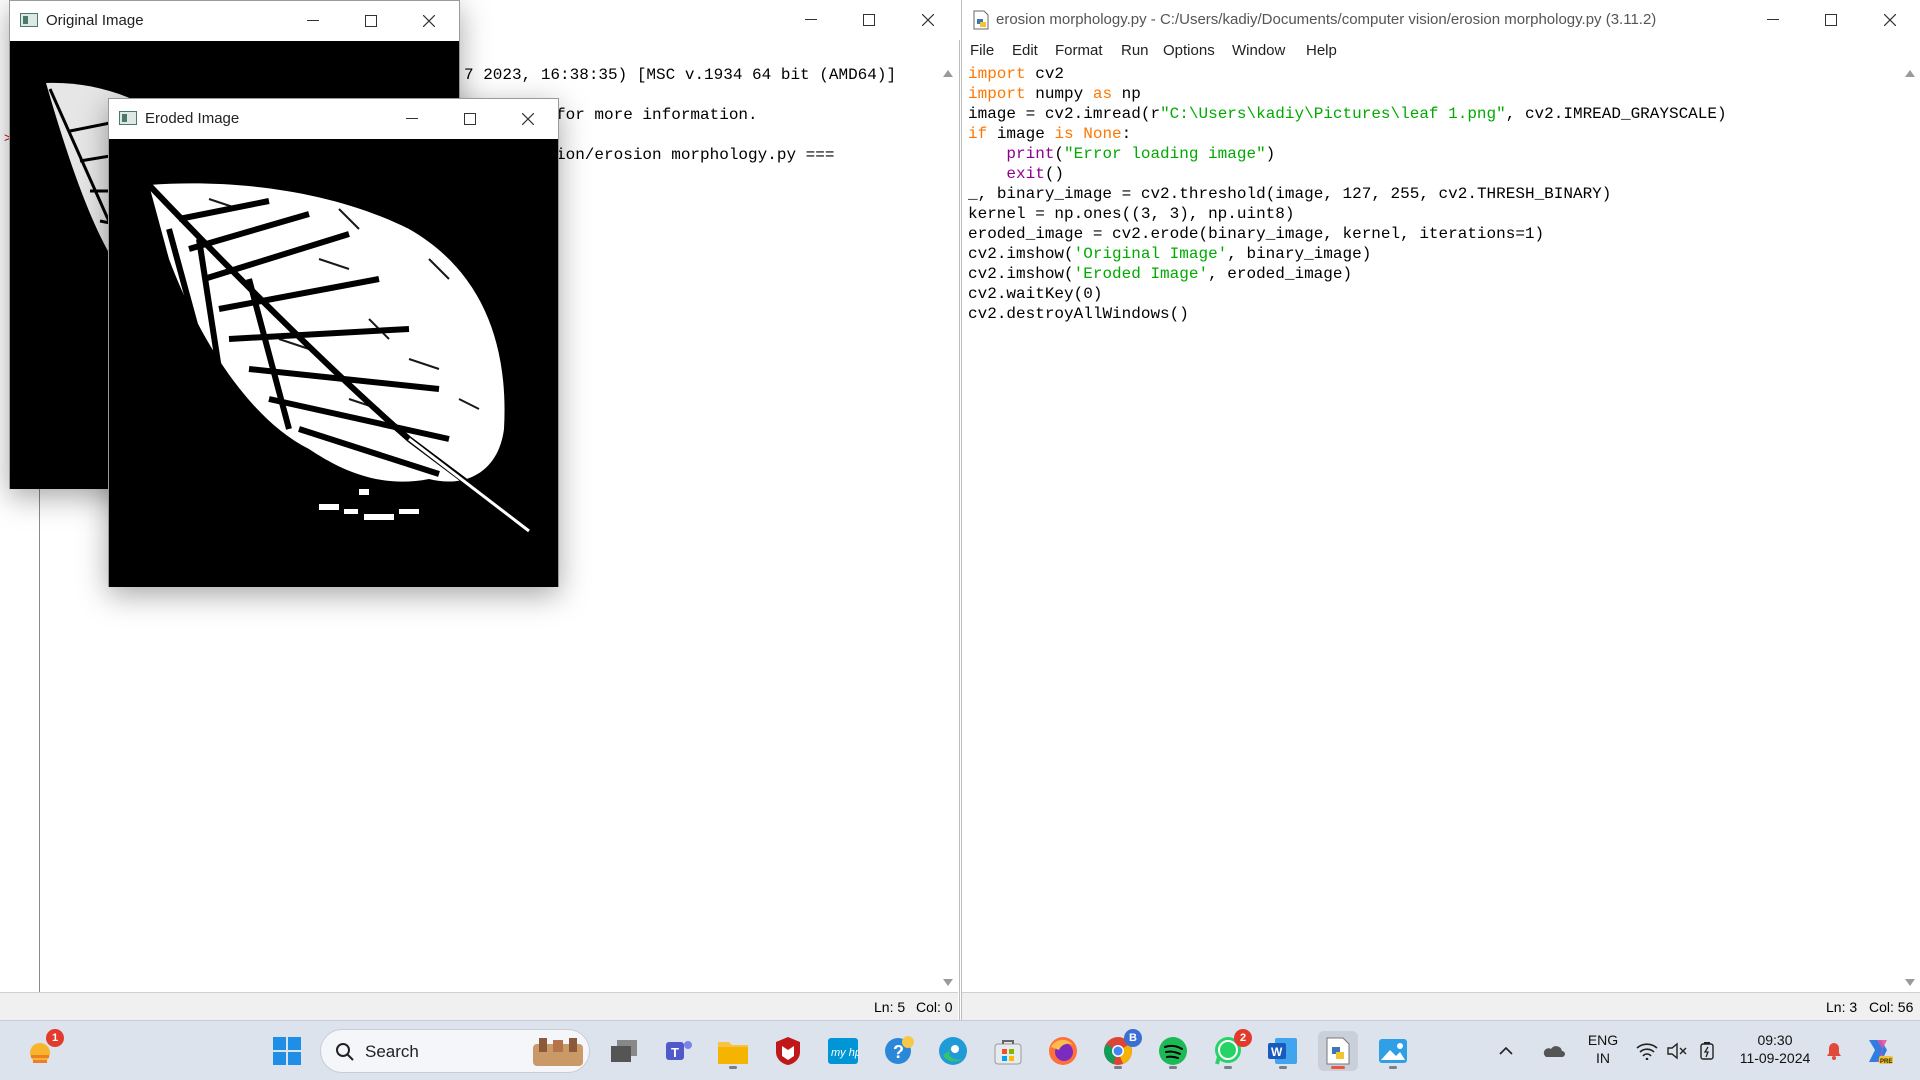 The image size is (1920, 1080). I want to click on editor-statusbar: Ln: 3 Col: 56, so click(1441, 1006).